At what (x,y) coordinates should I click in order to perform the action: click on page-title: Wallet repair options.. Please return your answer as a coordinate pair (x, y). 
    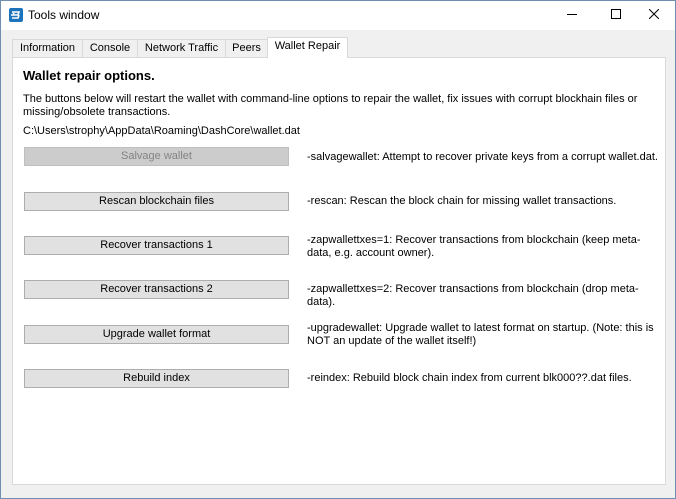
    Looking at the image, I should click on (89, 75).